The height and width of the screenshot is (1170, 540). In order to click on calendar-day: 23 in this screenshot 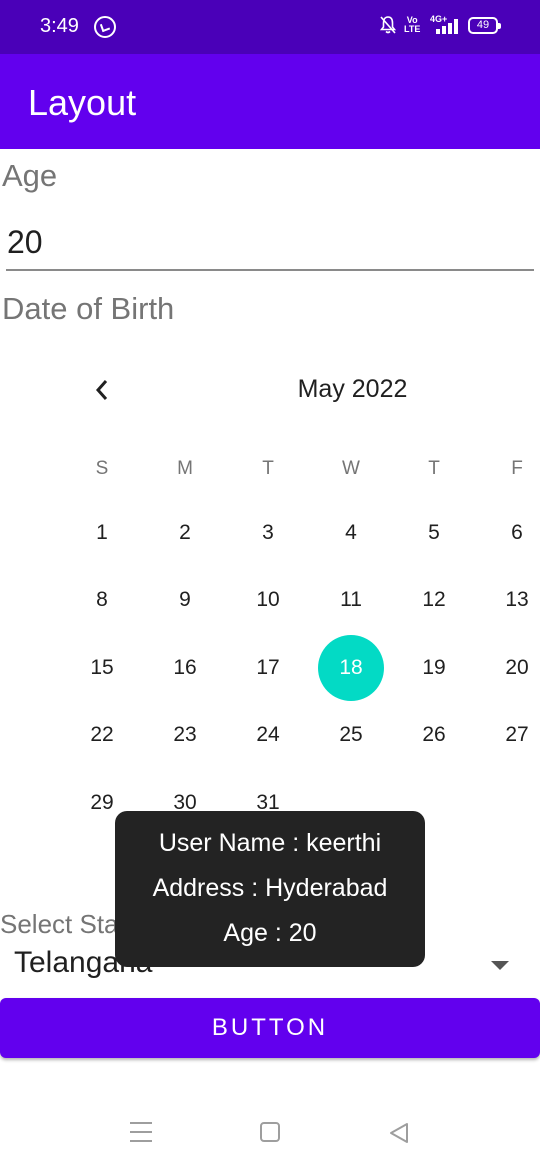, I will do `click(185, 735)`.